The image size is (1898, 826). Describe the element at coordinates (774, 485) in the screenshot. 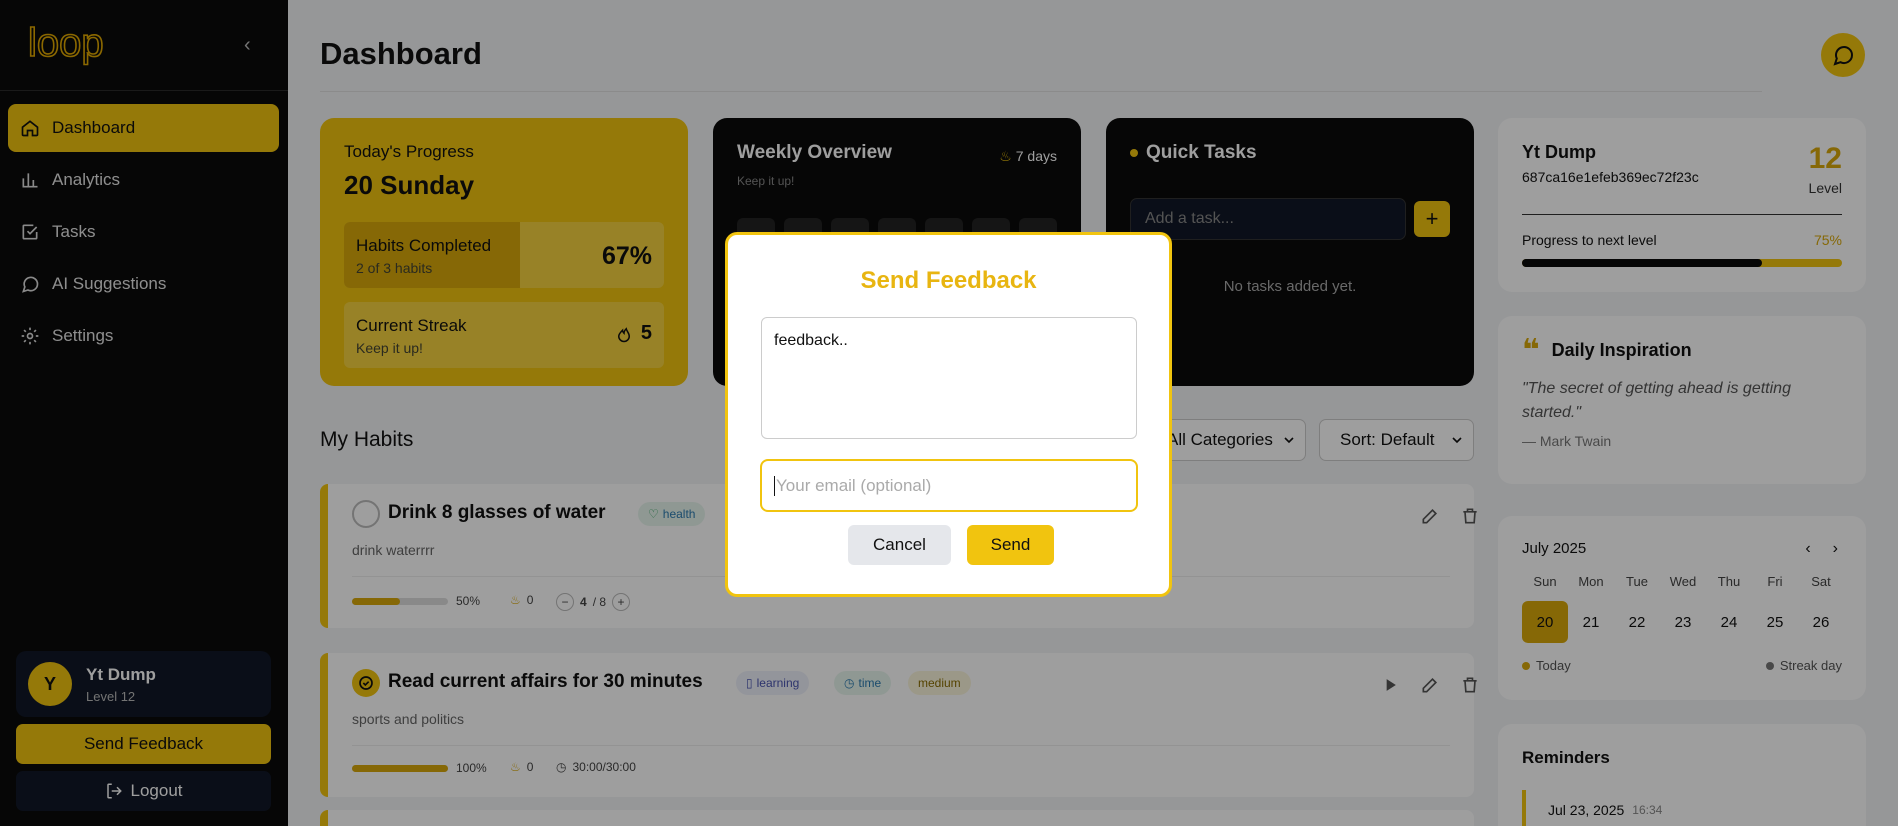

I see `text-caret` at that location.